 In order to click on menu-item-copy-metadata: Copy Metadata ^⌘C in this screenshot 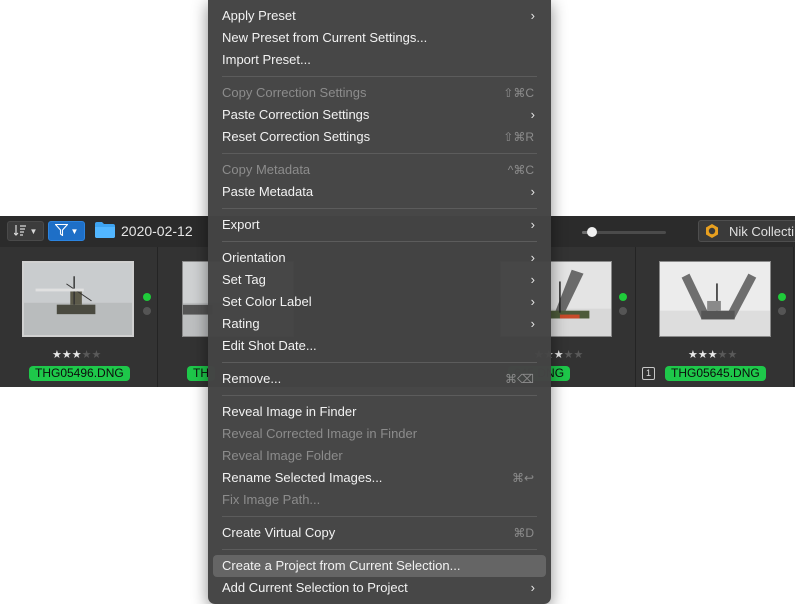, I will do `click(379, 170)`.